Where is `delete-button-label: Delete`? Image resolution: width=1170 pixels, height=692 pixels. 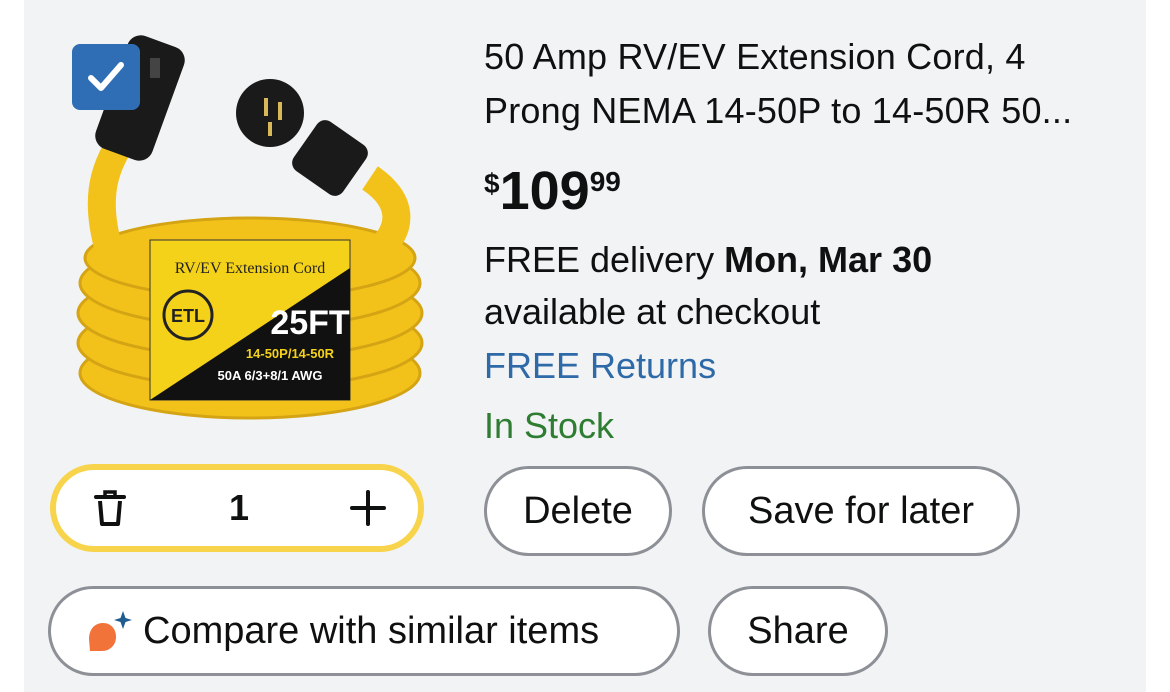
delete-button-label: Delete is located at coordinates (578, 510).